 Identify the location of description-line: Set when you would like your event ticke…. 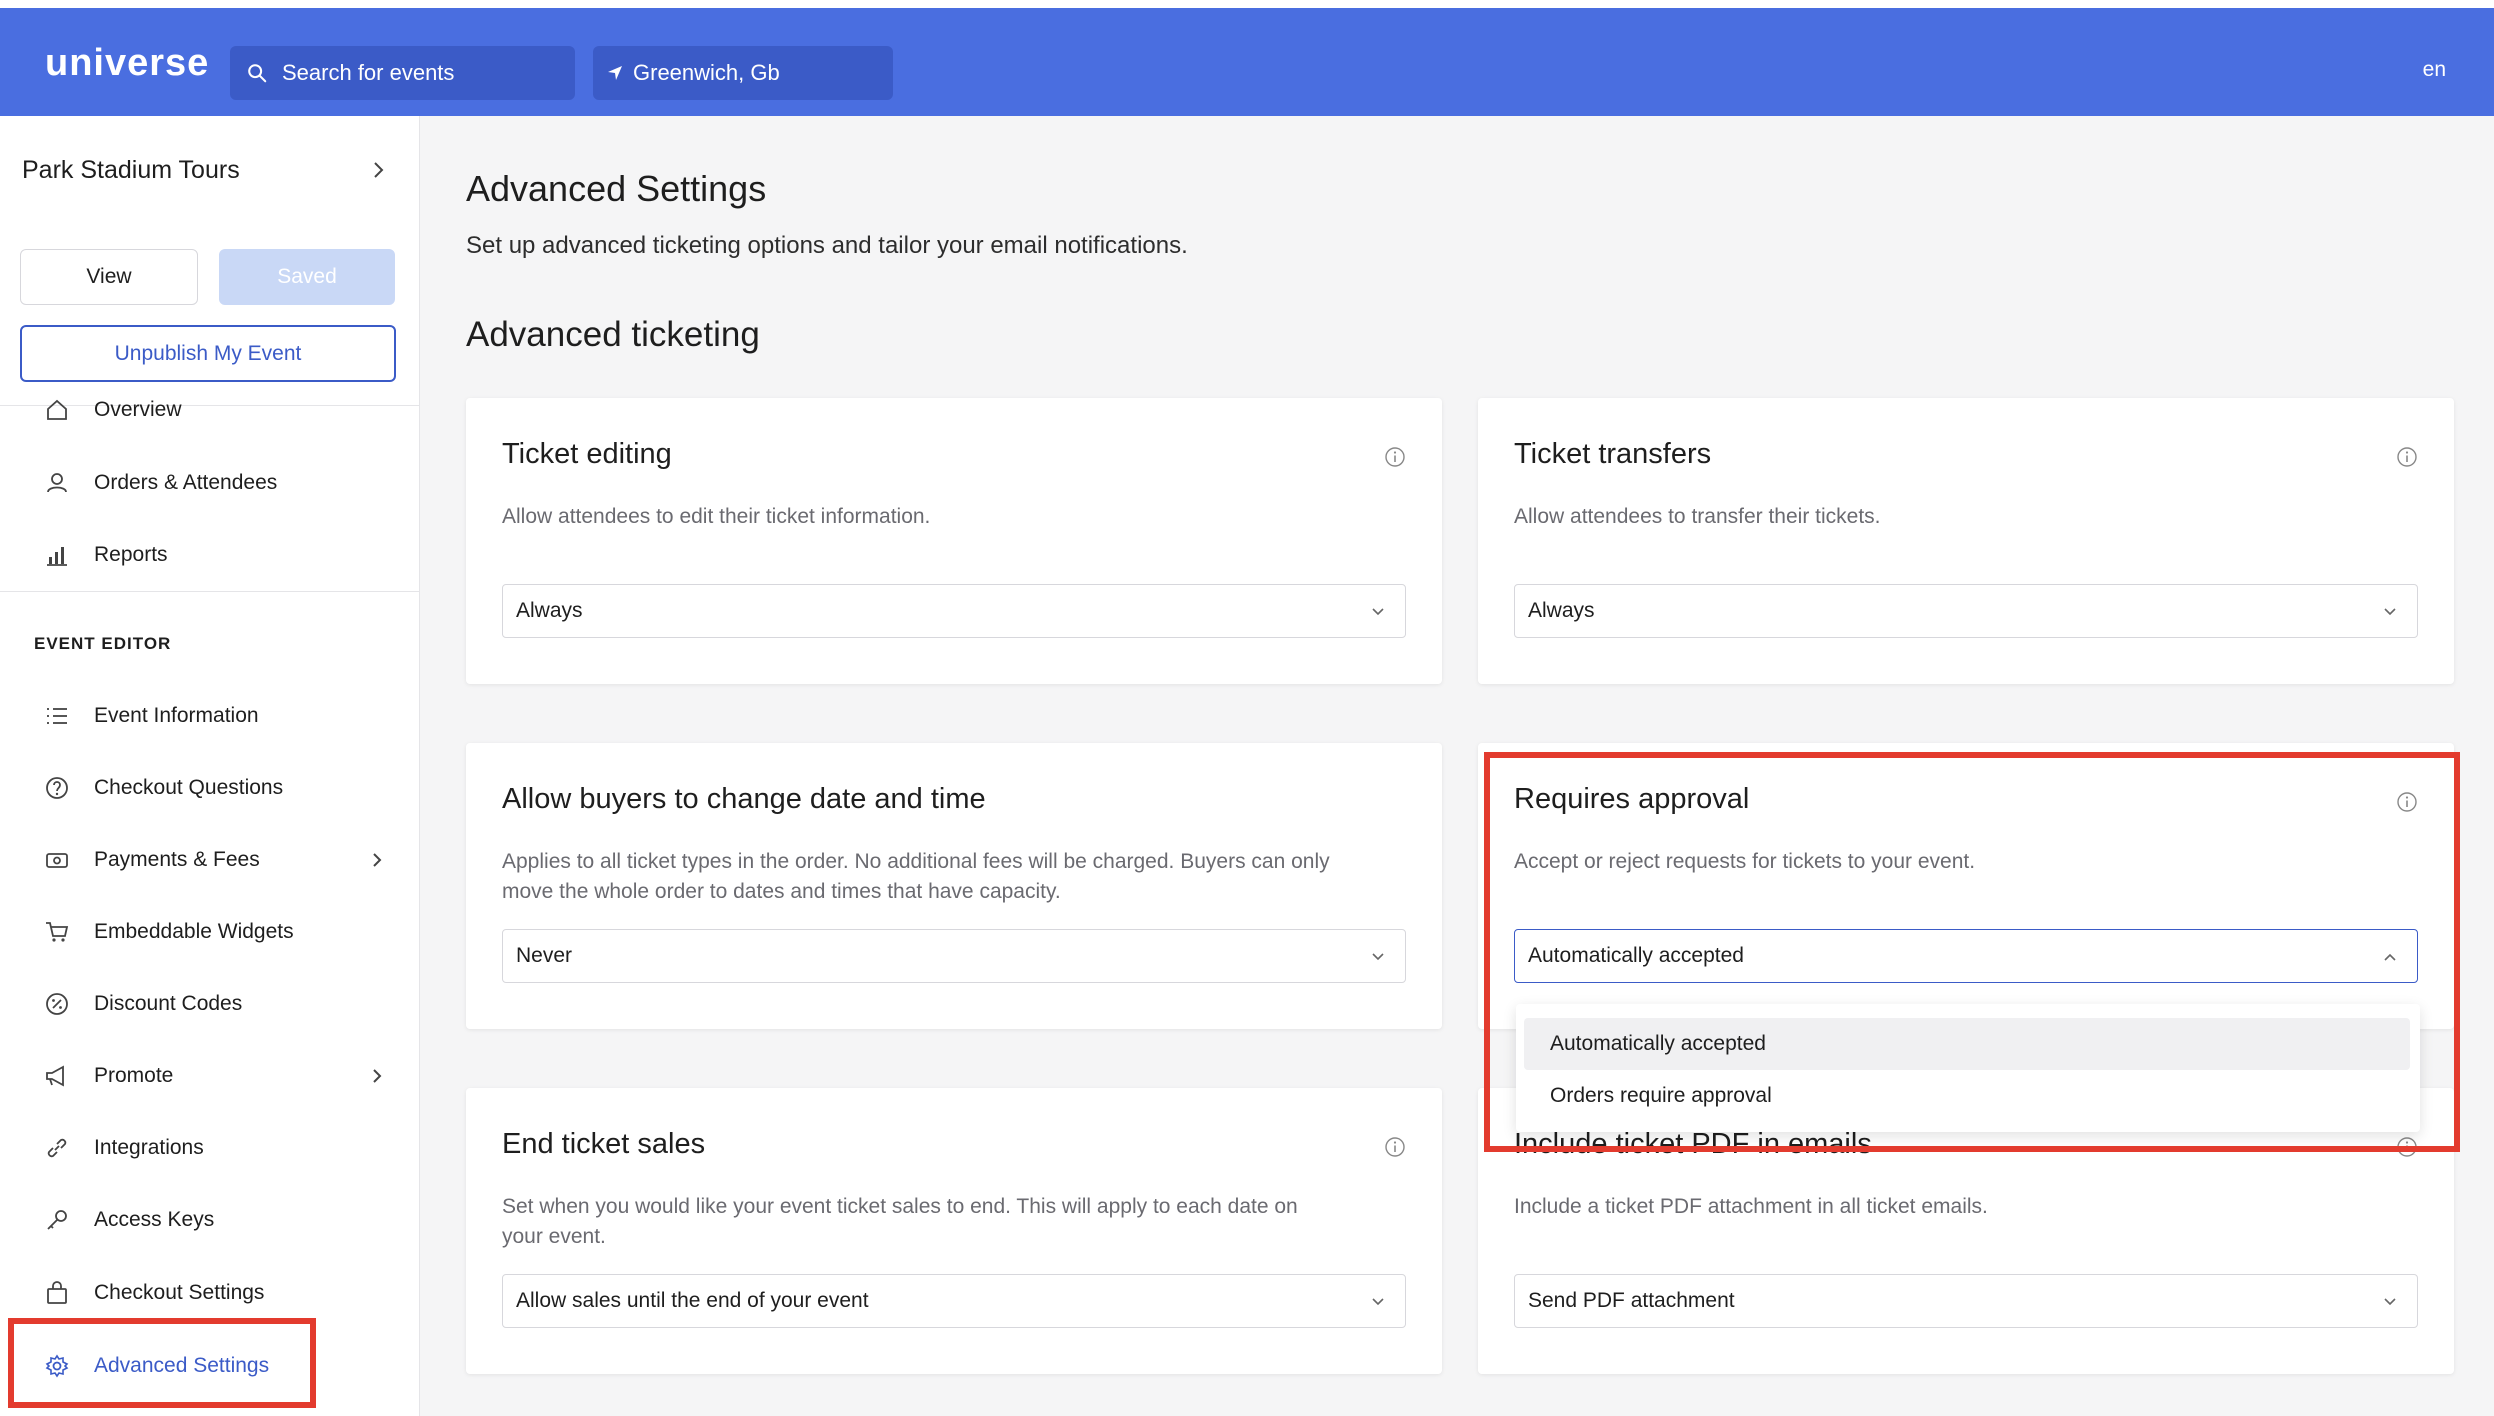
(900, 1206).